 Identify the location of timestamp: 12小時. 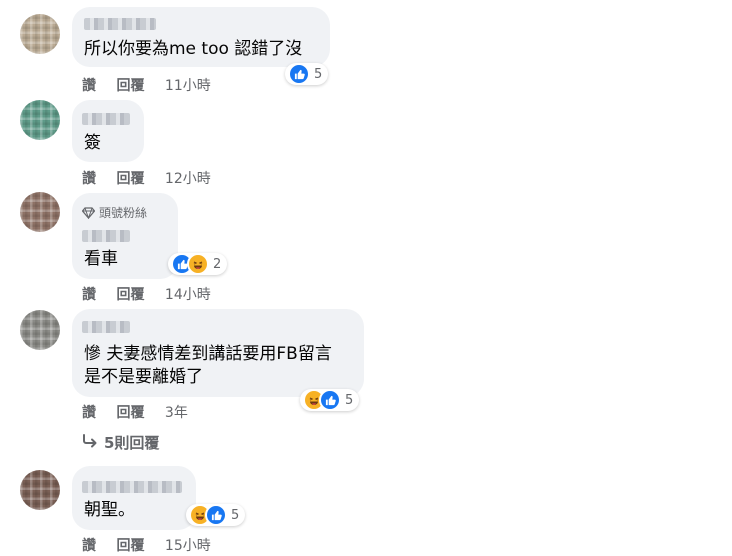
(188, 179).